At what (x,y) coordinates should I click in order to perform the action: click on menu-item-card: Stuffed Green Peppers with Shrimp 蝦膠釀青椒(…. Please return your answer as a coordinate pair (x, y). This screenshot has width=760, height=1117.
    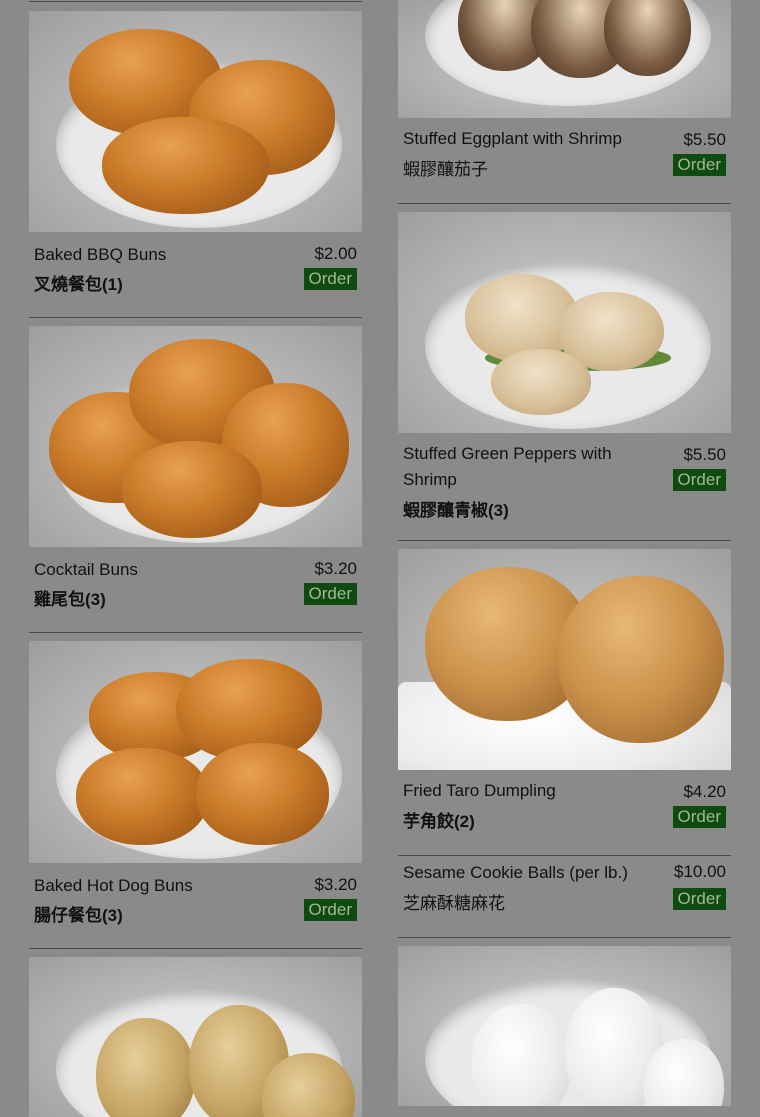
    Looking at the image, I should click on (564, 376).